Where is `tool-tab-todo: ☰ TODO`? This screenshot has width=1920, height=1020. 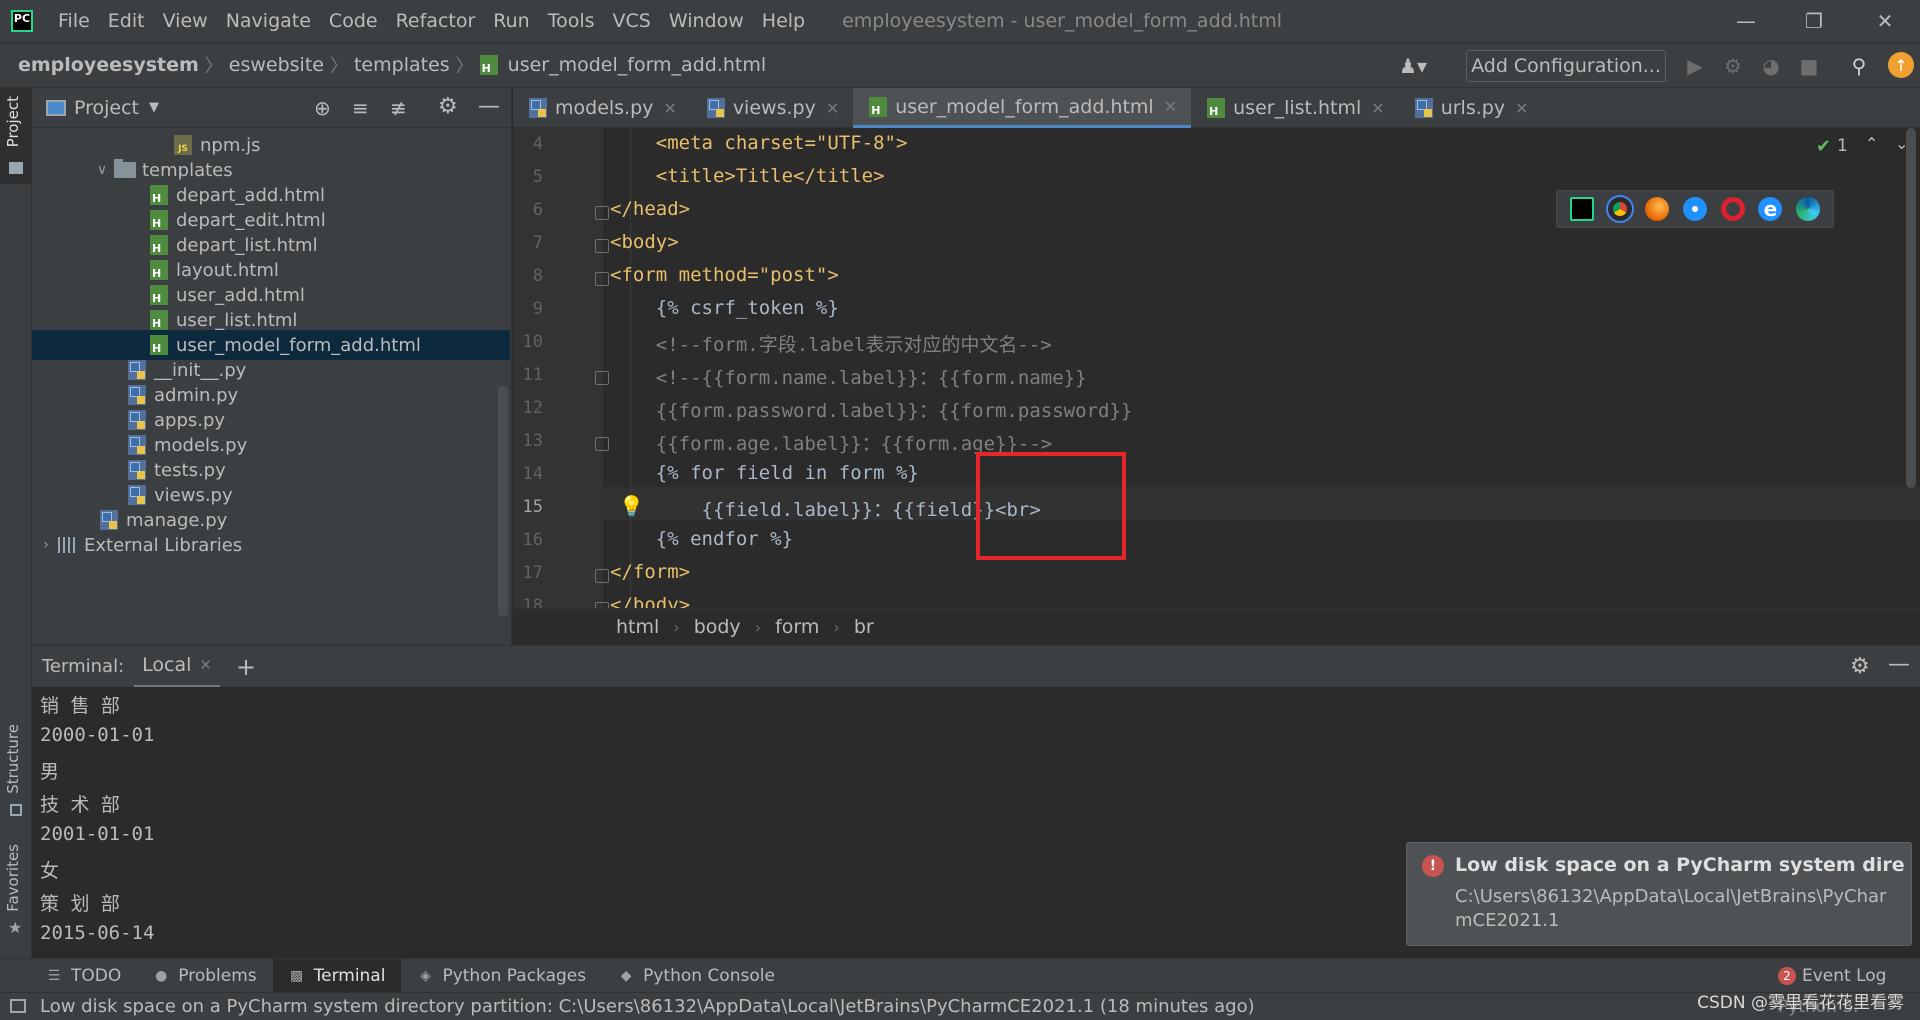 tool-tab-todo: ☰ TODO is located at coordinates (83, 976).